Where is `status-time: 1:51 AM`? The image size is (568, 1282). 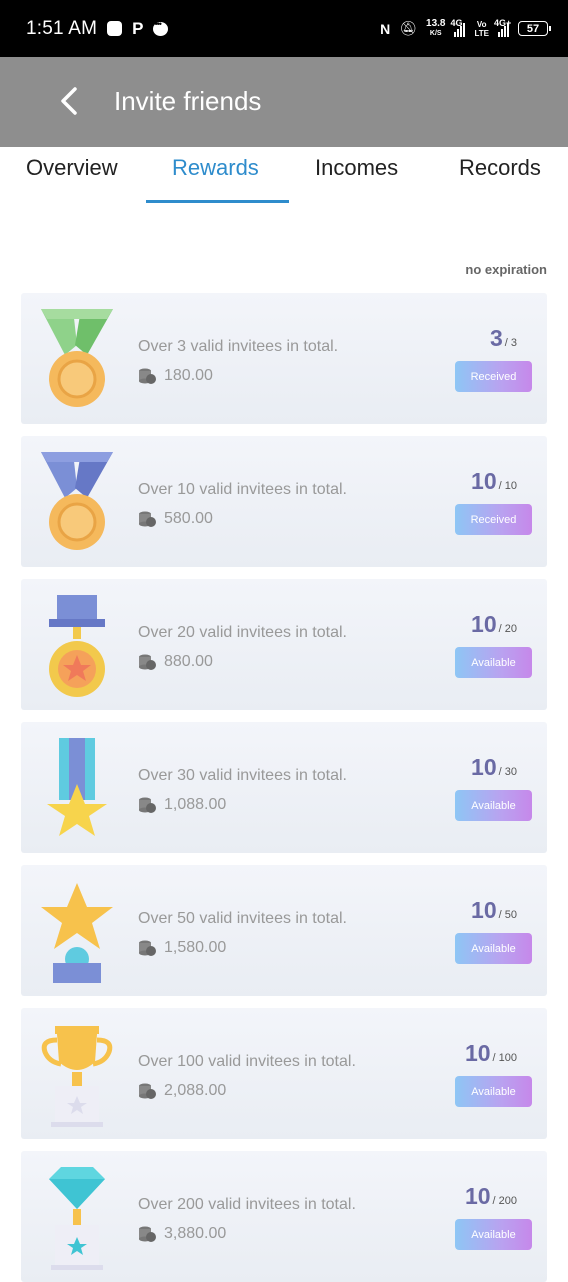
status-time: 1:51 AM is located at coordinates (62, 28).